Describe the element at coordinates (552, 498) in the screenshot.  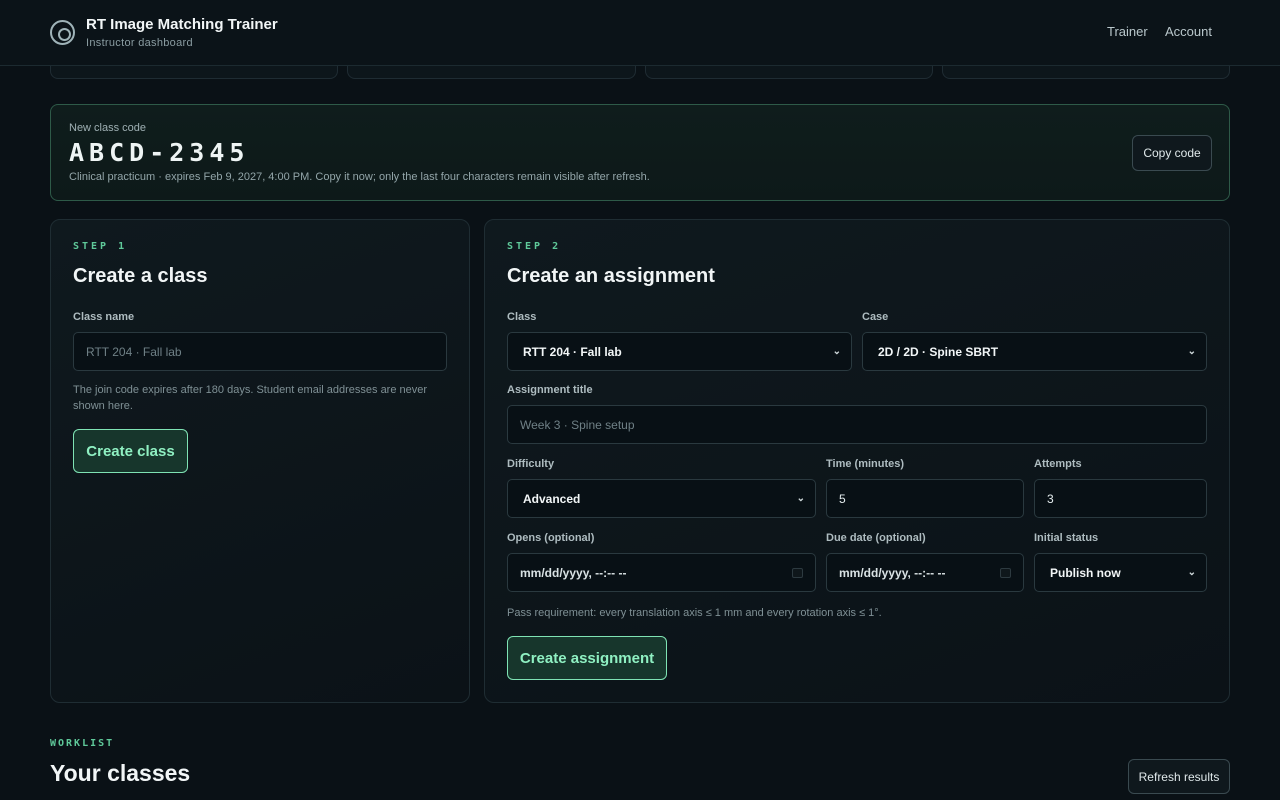
I see `difficulty-select-value: Advanced` at that location.